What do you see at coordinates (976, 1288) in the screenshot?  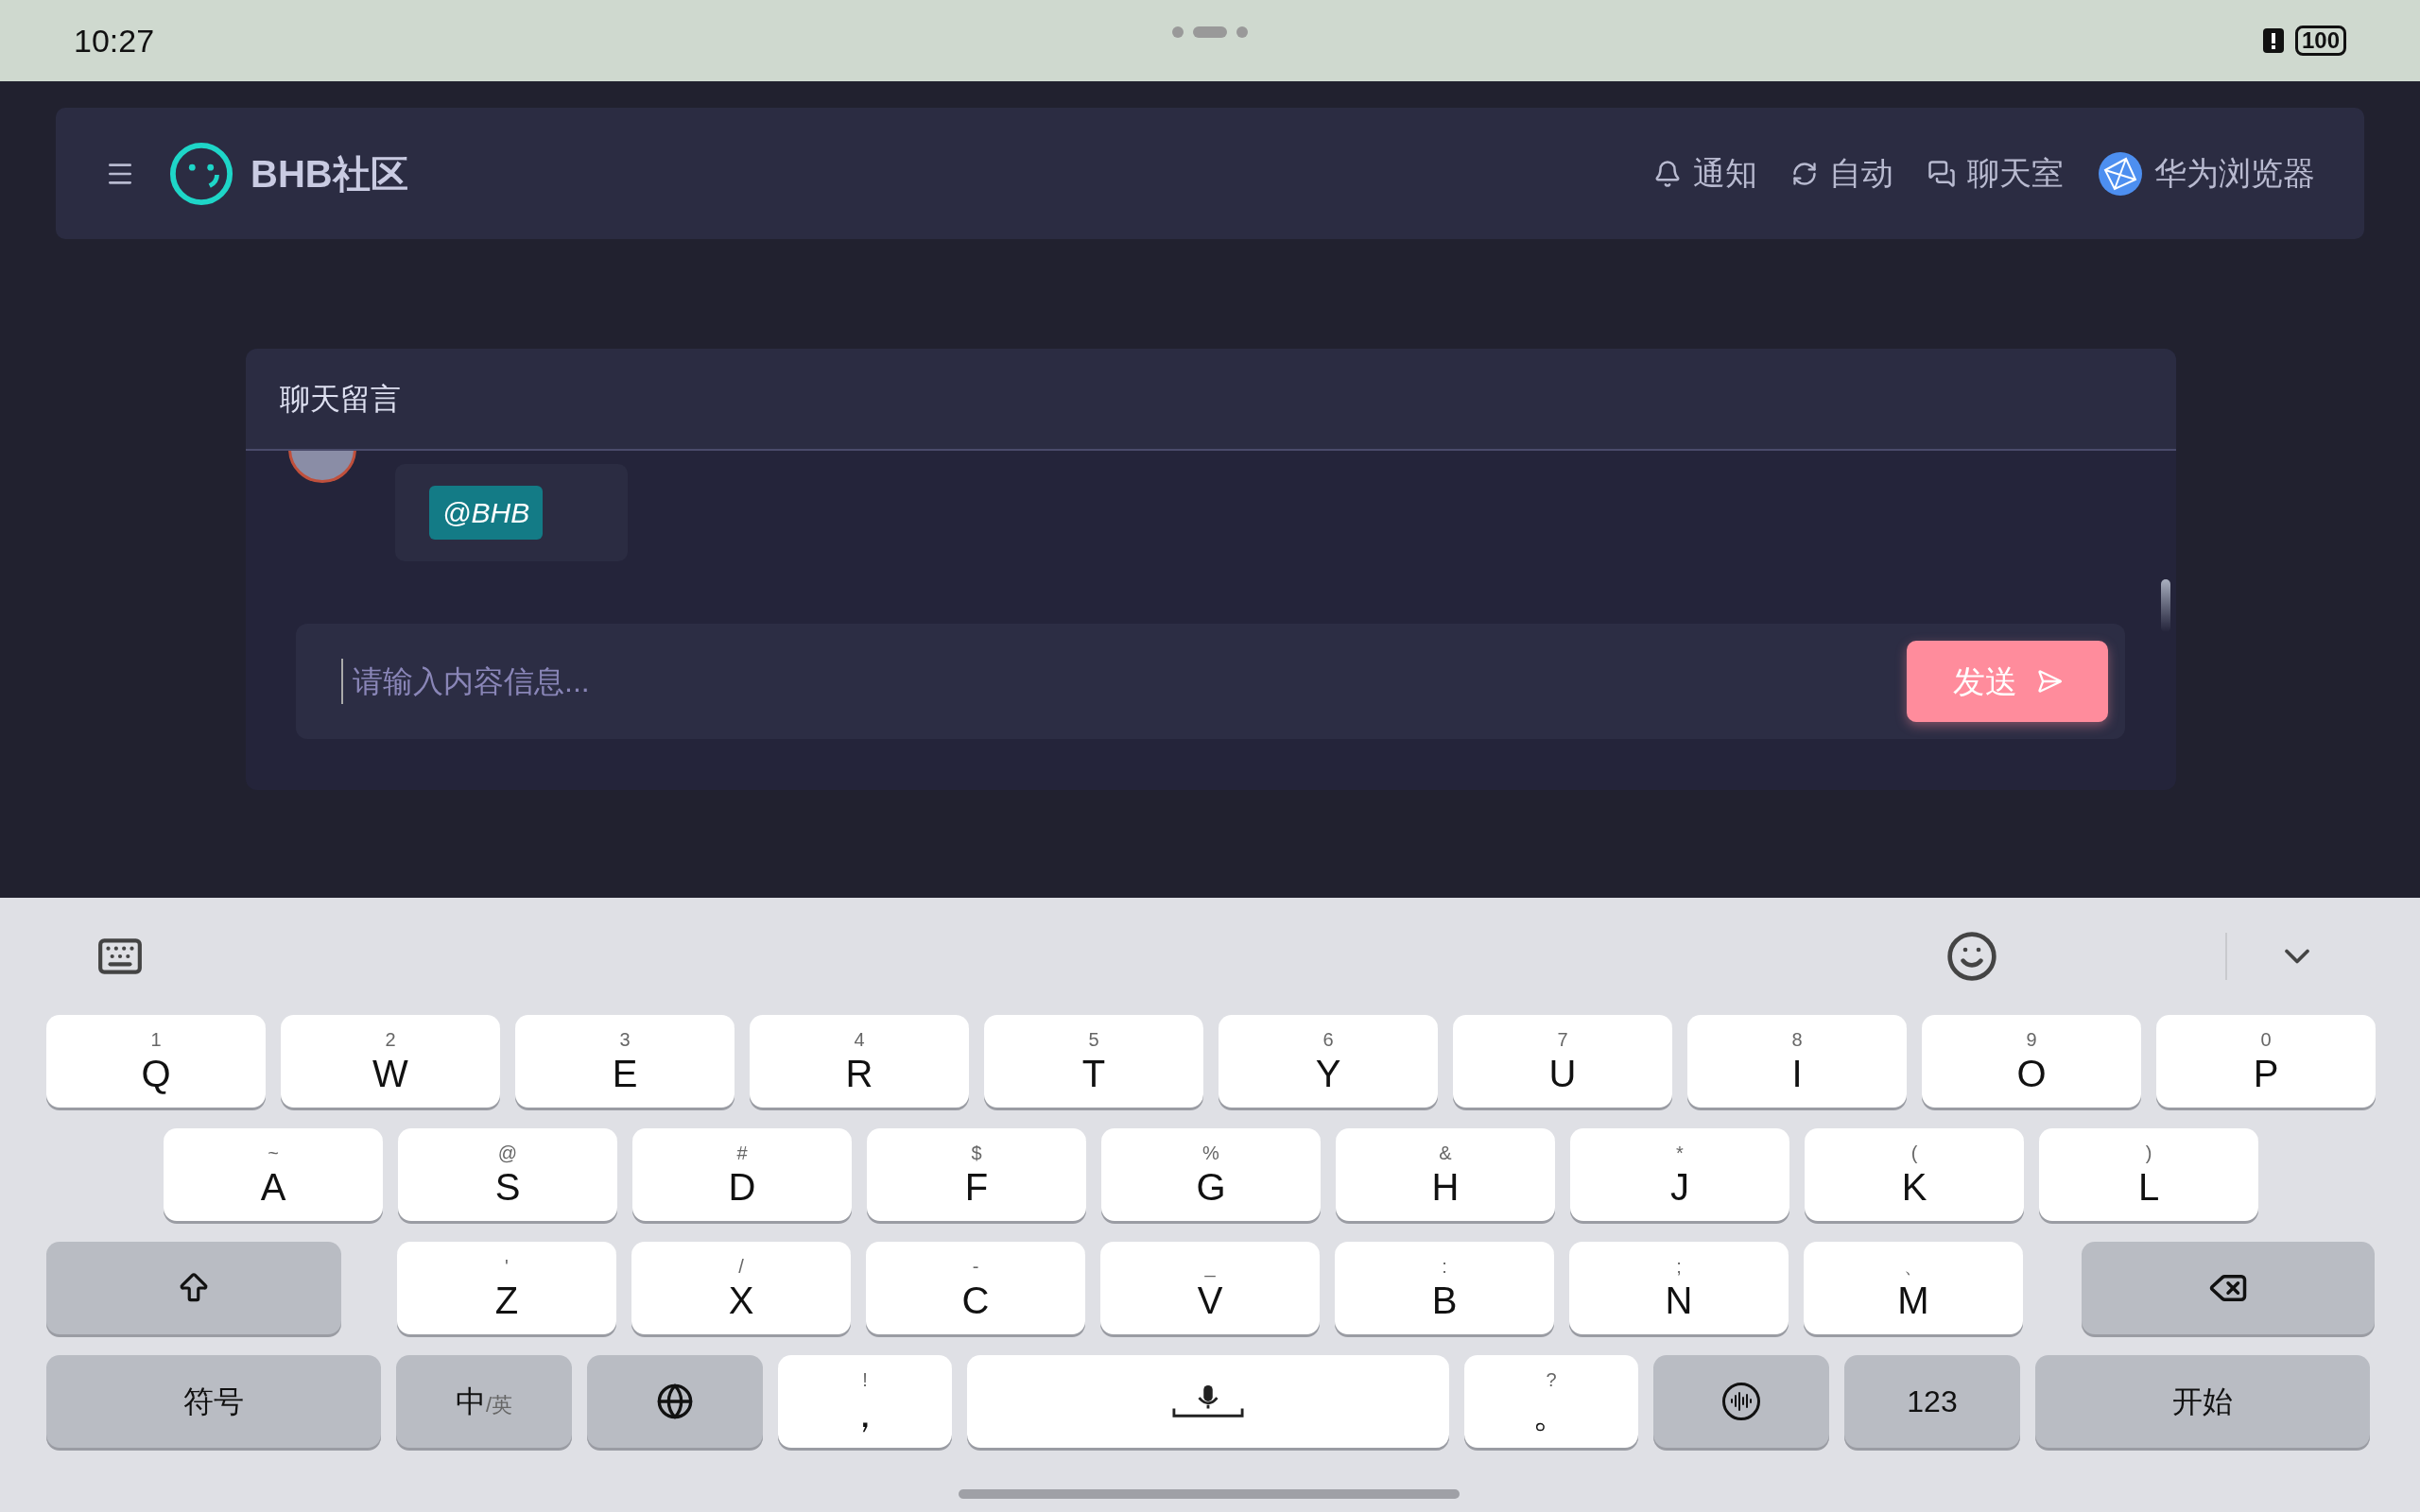 I see `key: - C` at bounding box center [976, 1288].